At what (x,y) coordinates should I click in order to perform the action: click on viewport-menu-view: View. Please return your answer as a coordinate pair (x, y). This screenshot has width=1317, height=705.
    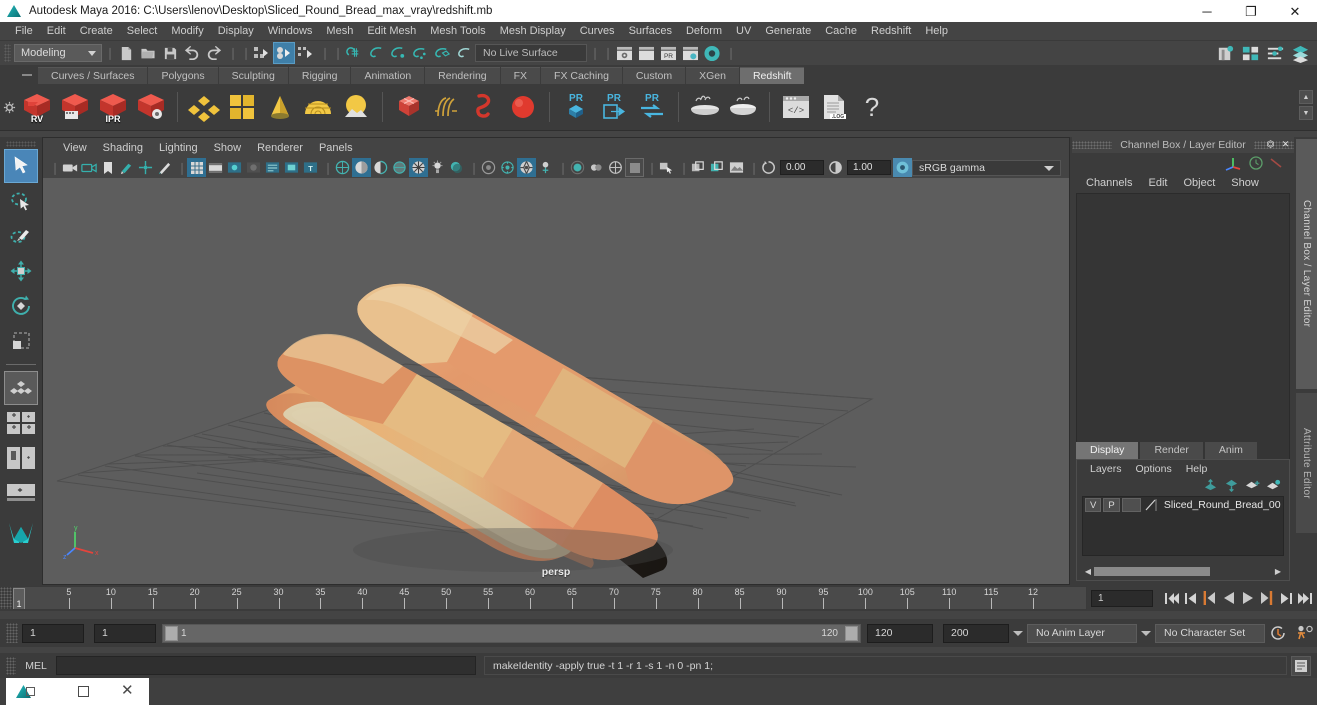
    Looking at the image, I should click on (75, 148).